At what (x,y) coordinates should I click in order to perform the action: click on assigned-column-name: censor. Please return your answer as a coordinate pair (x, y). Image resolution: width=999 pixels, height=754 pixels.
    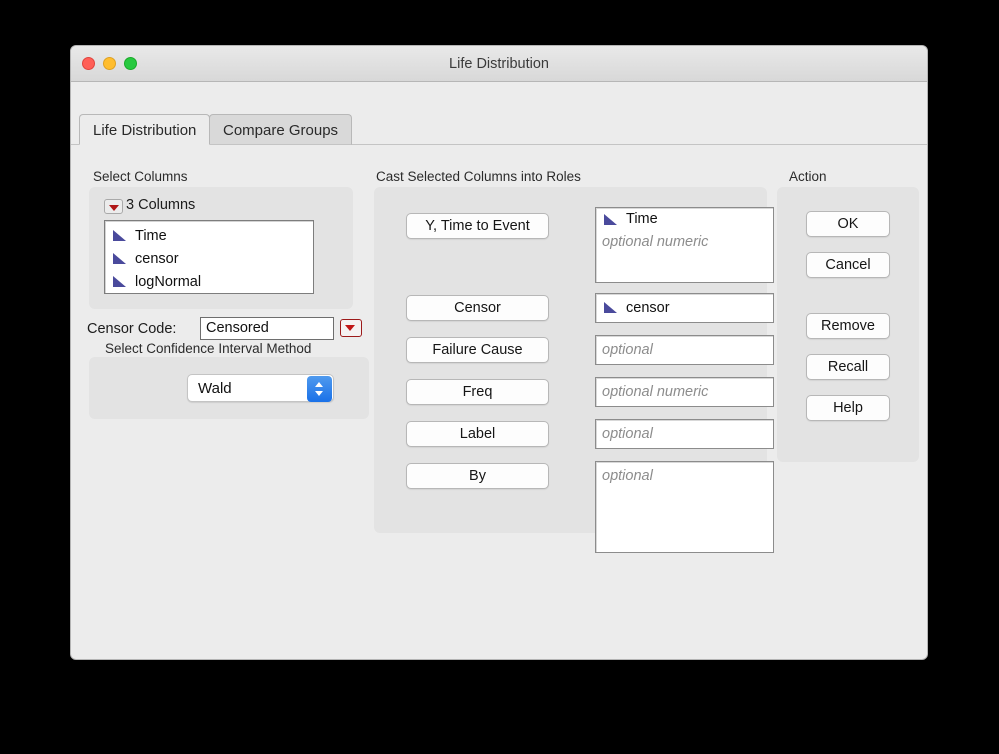
    Looking at the image, I should click on (648, 308).